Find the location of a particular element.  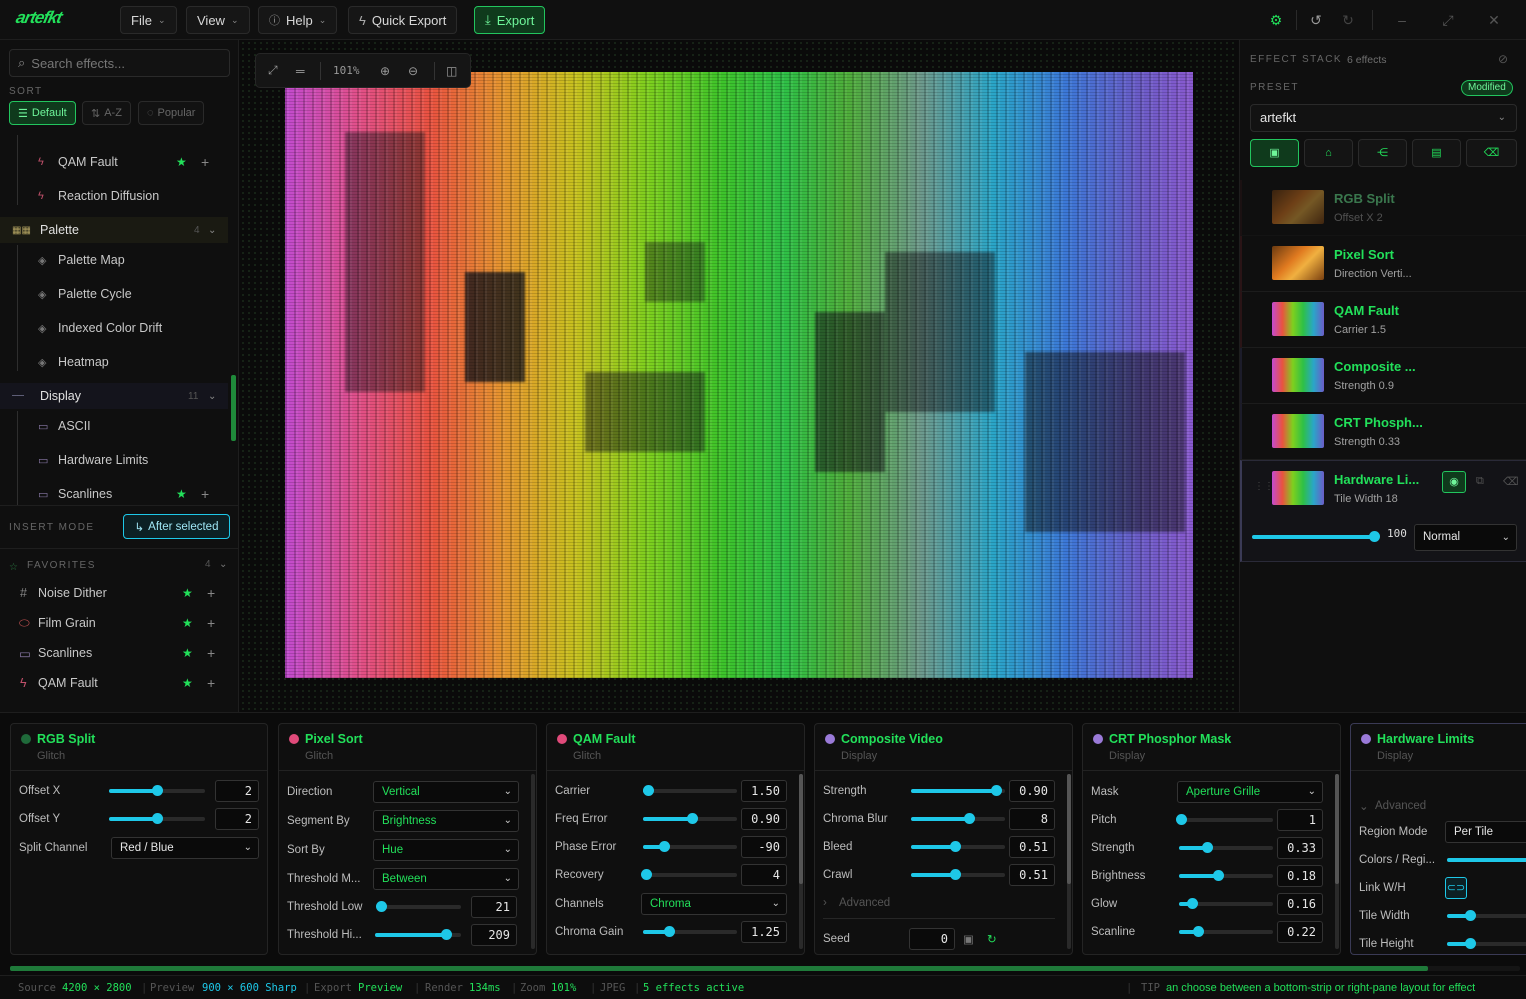

share-preset-button: ⋲ is located at coordinates (1382, 153).